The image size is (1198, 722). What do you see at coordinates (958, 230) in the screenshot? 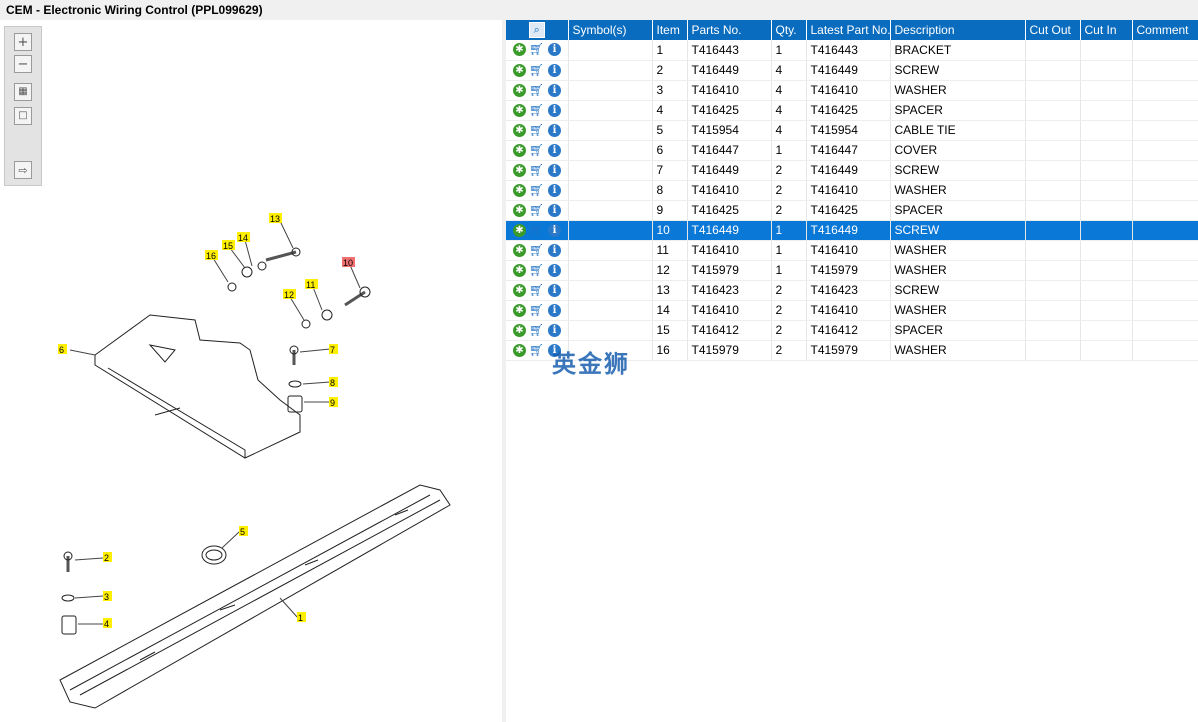
I see `description-cell: SCREW` at bounding box center [958, 230].